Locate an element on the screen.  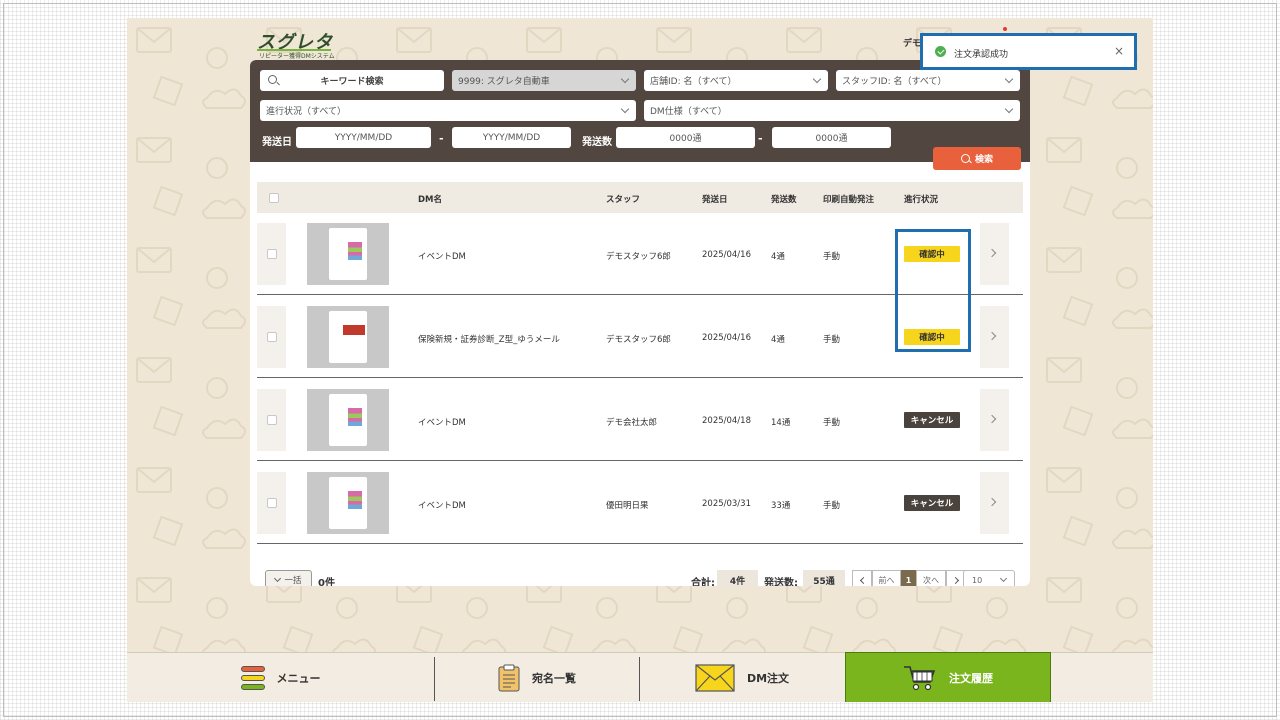
toast-message: 注文承認成功 is located at coordinates (981, 55).